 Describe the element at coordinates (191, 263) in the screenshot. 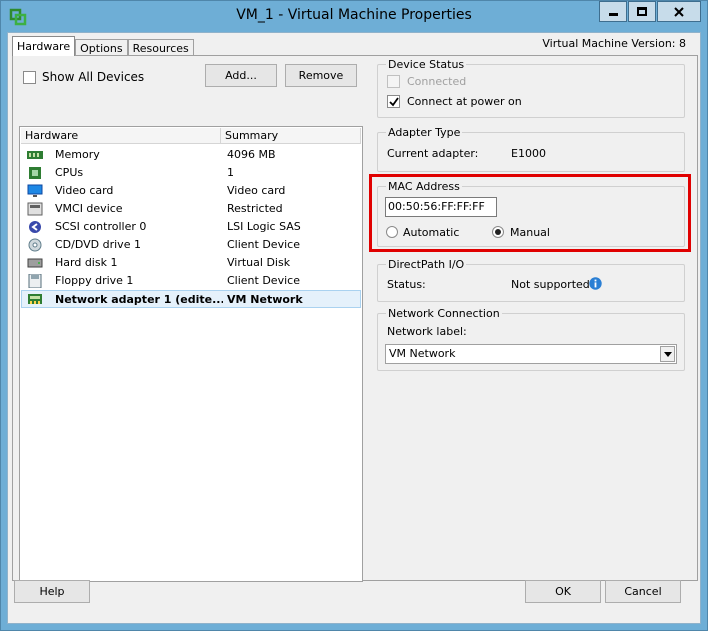

I see `hardware-row-hard-disk: Hard disk 1 Virtual Disk` at that location.